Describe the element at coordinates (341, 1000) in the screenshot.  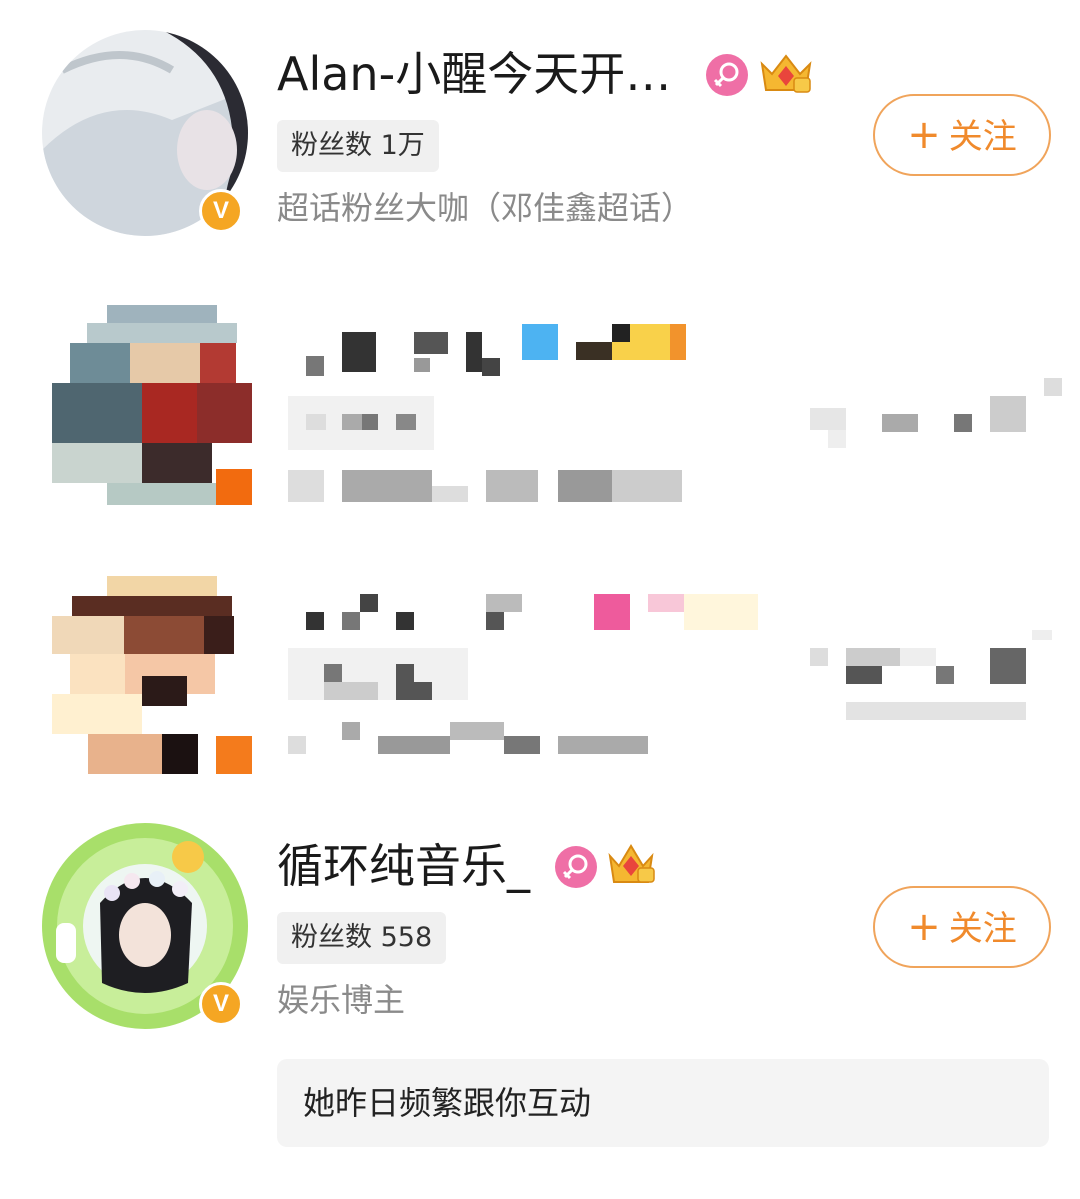
I see `user-description: 娱乐博主` at that location.